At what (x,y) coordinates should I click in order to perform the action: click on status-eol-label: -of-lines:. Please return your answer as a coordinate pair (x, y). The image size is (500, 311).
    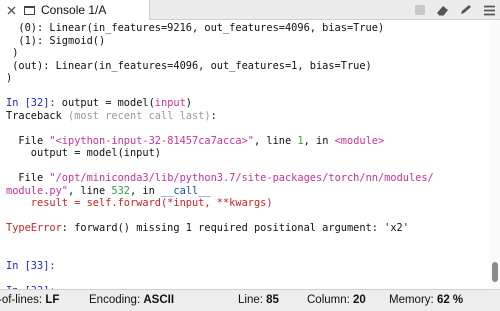
    Looking at the image, I should click on (21, 300).